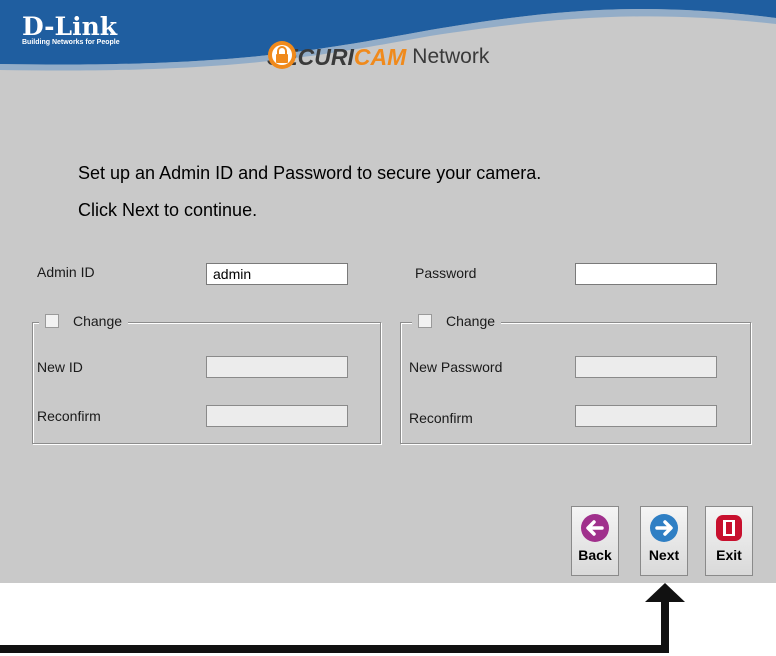 The image size is (776, 656). What do you see at coordinates (425, 321) in the screenshot?
I see `change-password-checkbox` at bounding box center [425, 321].